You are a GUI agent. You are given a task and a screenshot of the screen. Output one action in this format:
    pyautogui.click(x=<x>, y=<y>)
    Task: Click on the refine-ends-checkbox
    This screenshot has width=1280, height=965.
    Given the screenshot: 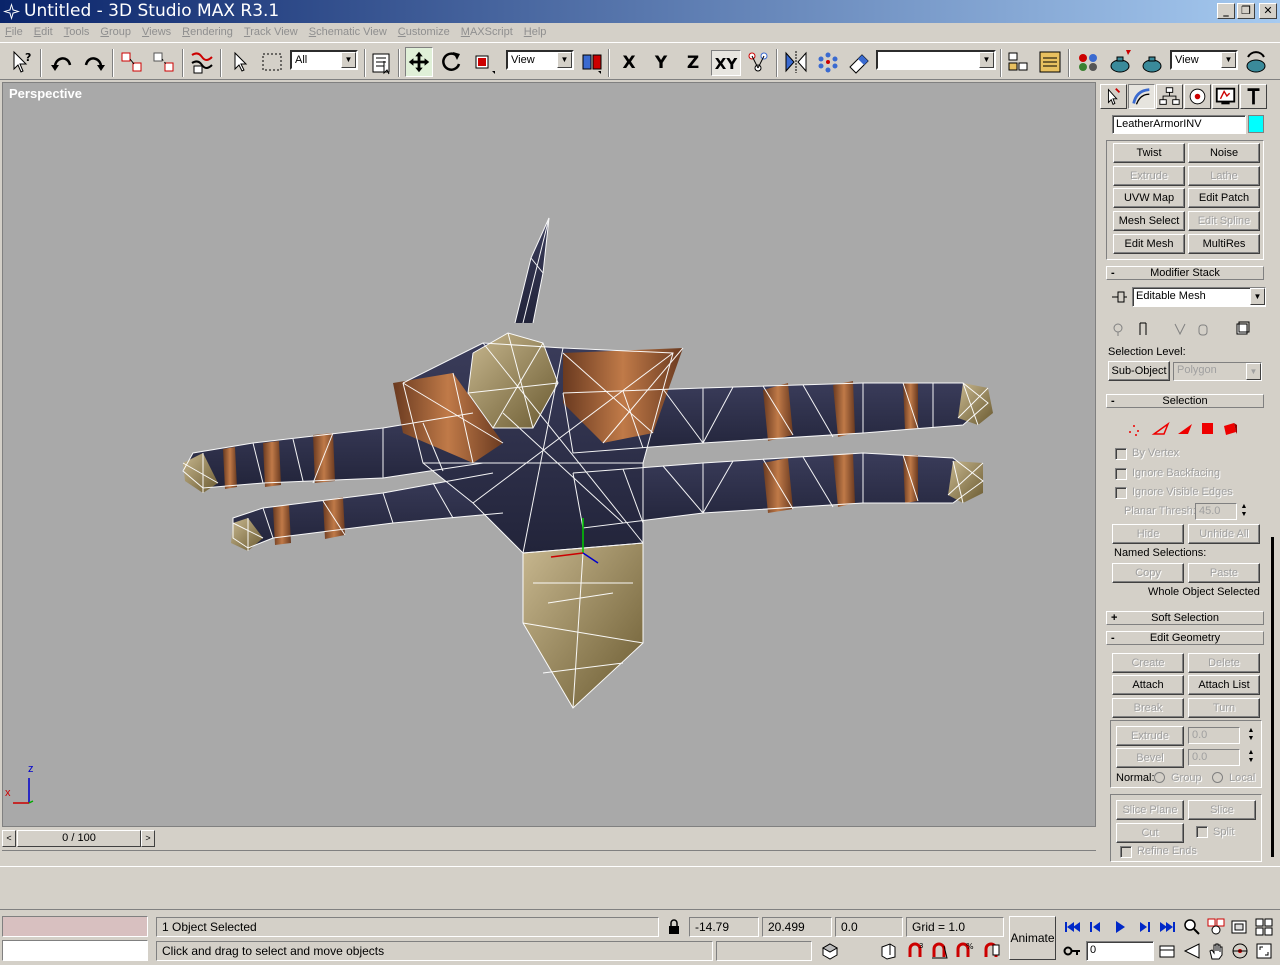 What is the action you would take?
    pyautogui.click(x=1126, y=852)
    